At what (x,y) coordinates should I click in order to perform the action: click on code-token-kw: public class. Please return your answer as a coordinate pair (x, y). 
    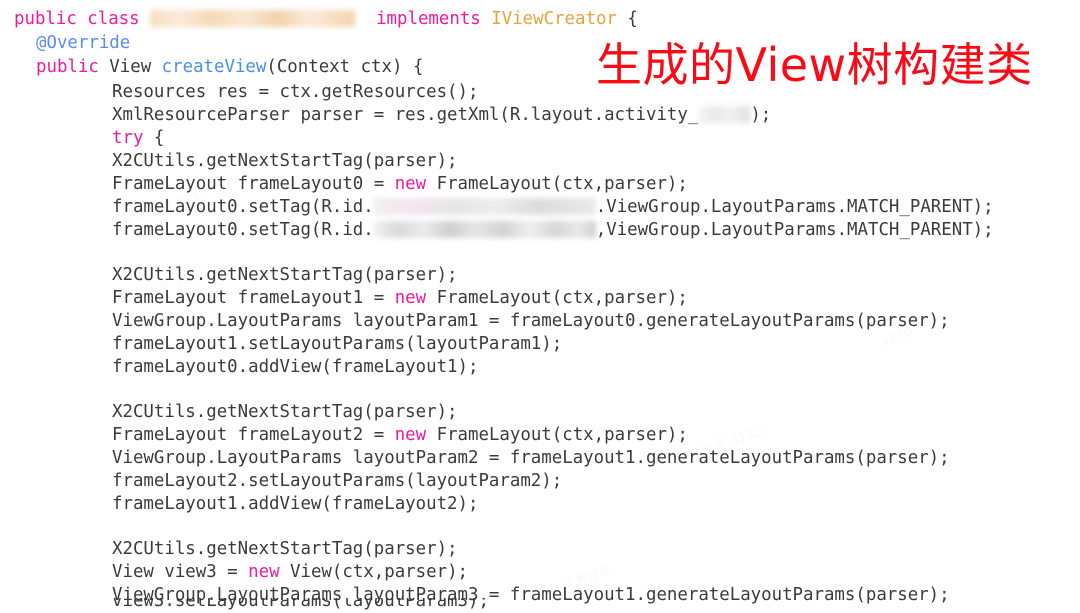
    Looking at the image, I should click on (82, 19).